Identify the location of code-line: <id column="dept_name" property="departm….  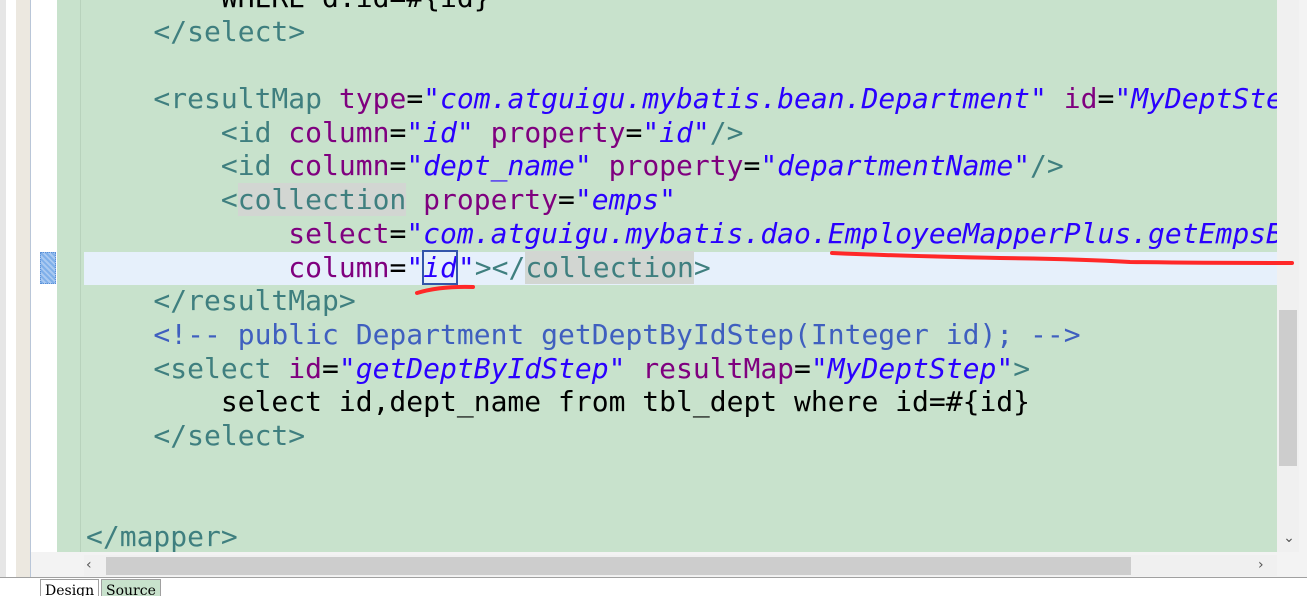
(681, 166).